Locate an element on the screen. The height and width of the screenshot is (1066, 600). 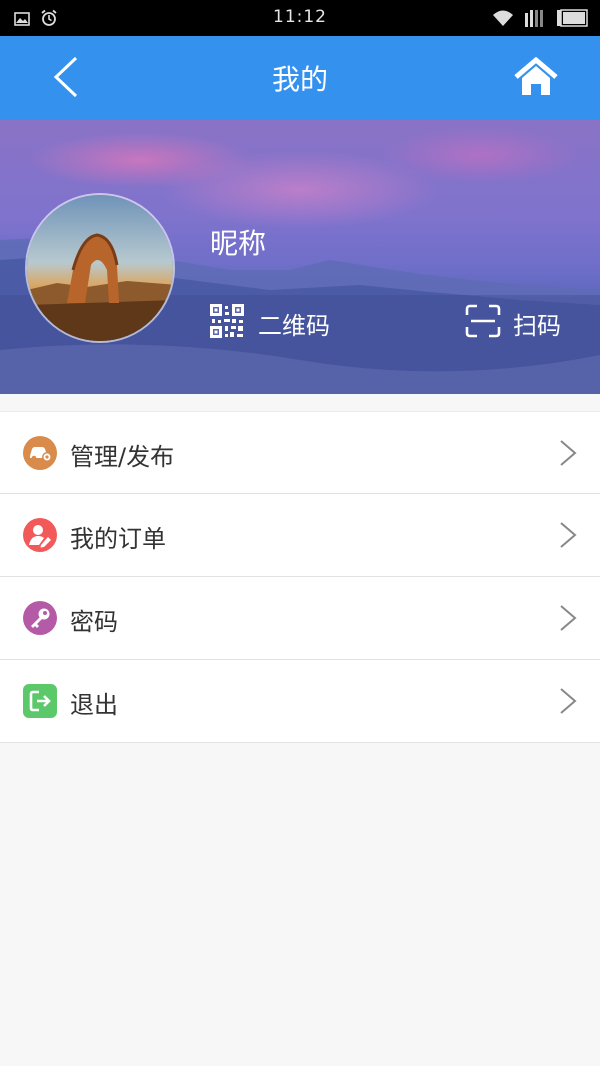
app-bar: 我的 is located at coordinates (300, 78).